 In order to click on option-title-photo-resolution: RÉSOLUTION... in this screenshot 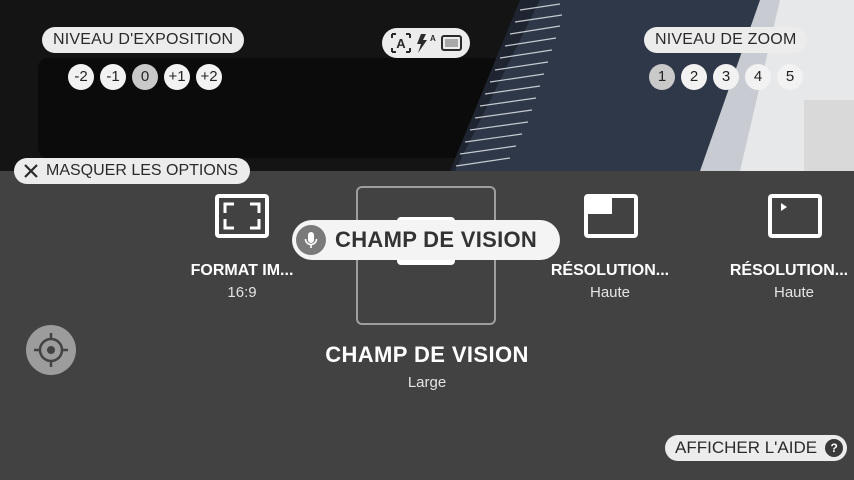, I will do `click(610, 271)`.